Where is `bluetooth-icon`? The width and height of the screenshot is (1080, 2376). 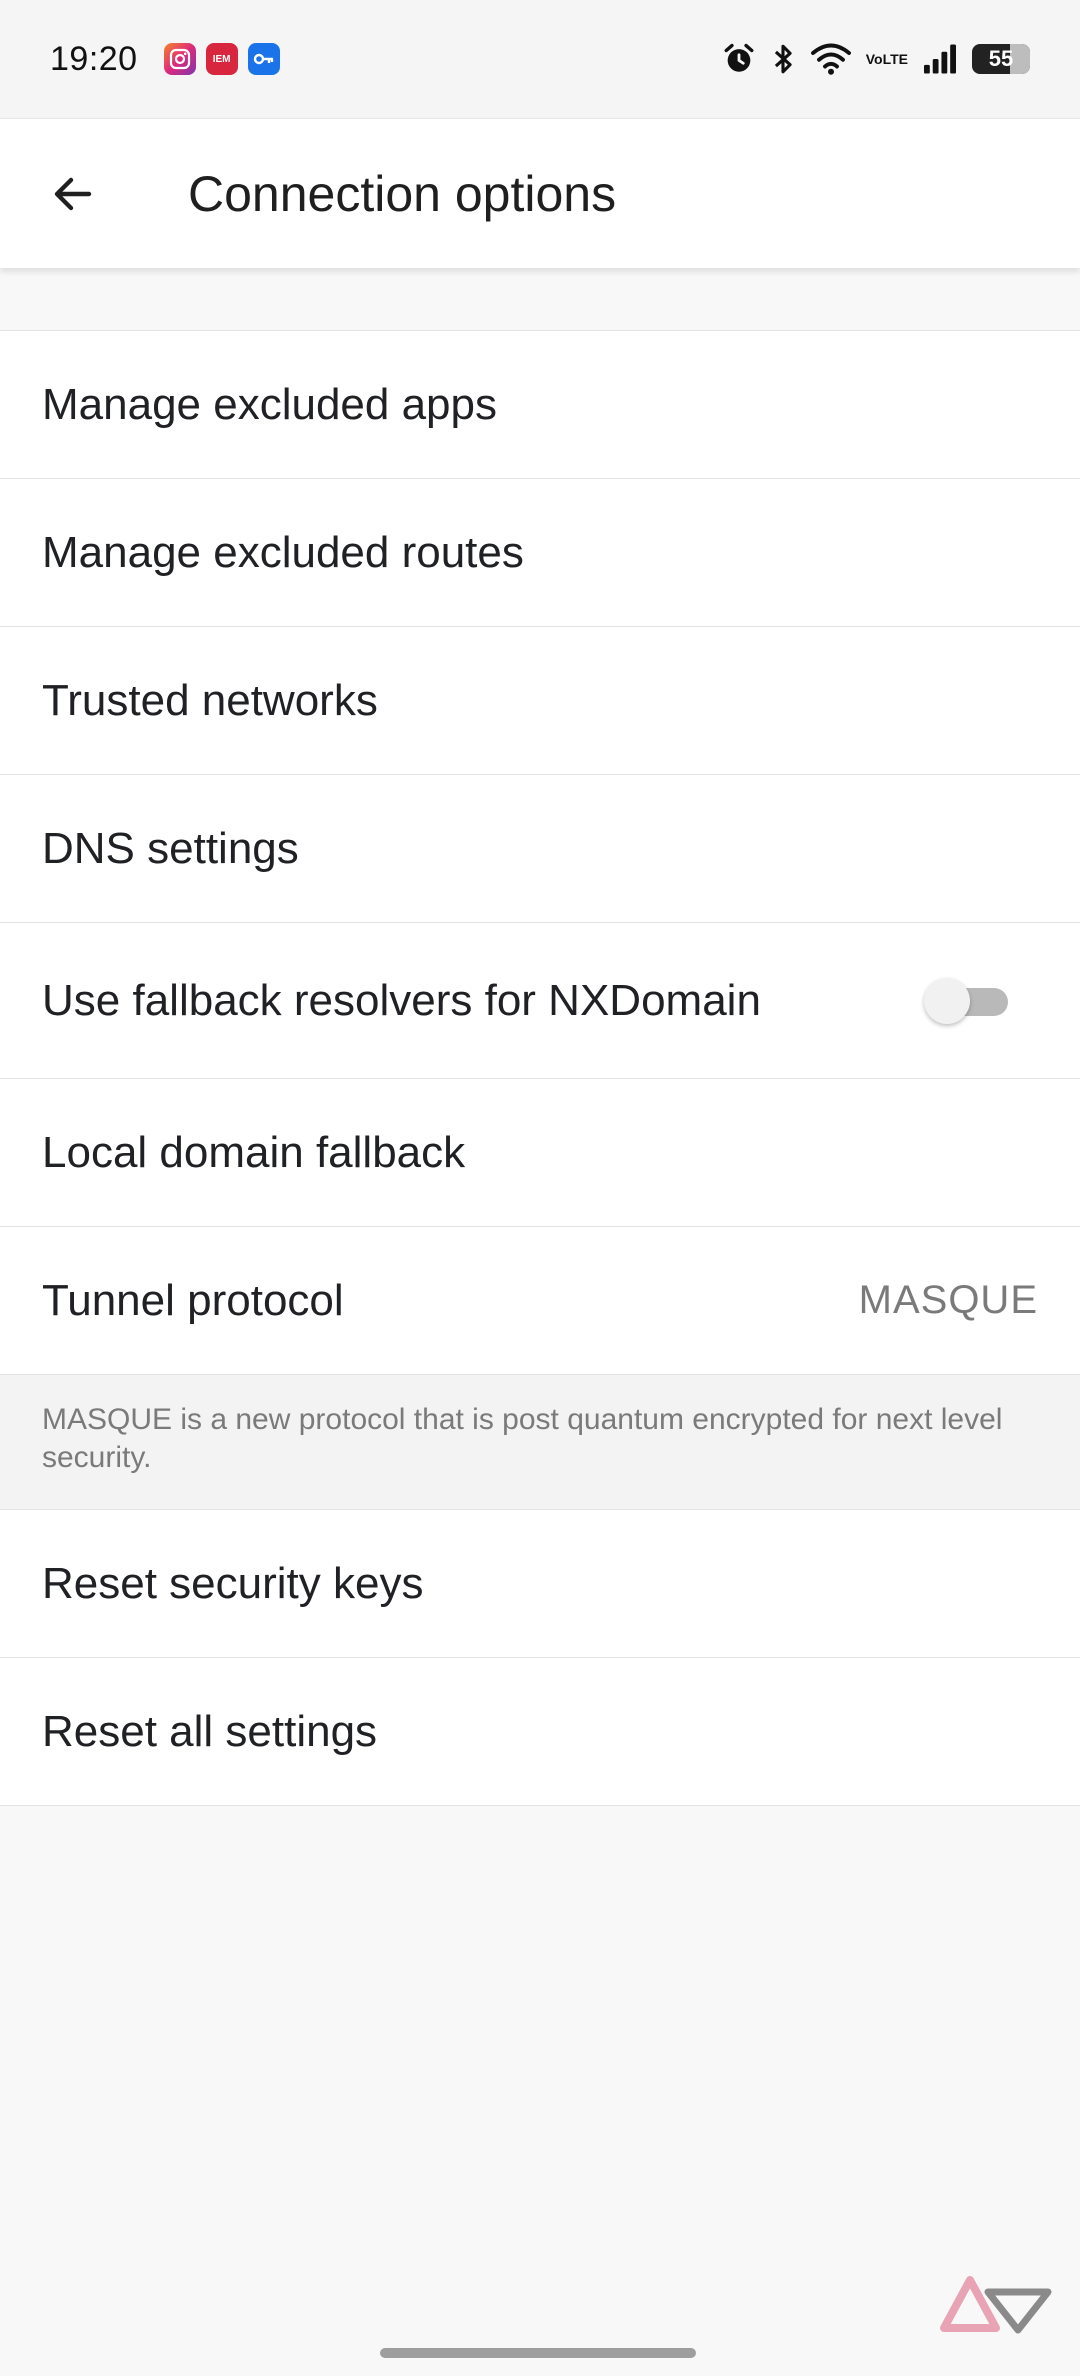 bluetooth-icon is located at coordinates (783, 59).